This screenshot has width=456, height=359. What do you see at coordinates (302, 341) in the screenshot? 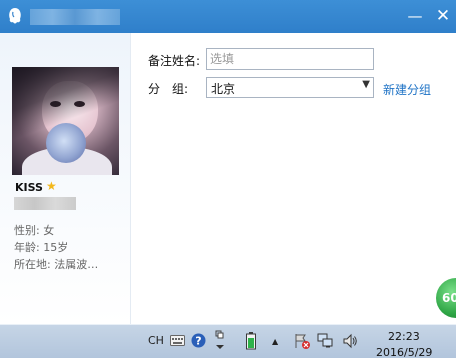
I see `flag-alert-icon` at bounding box center [302, 341].